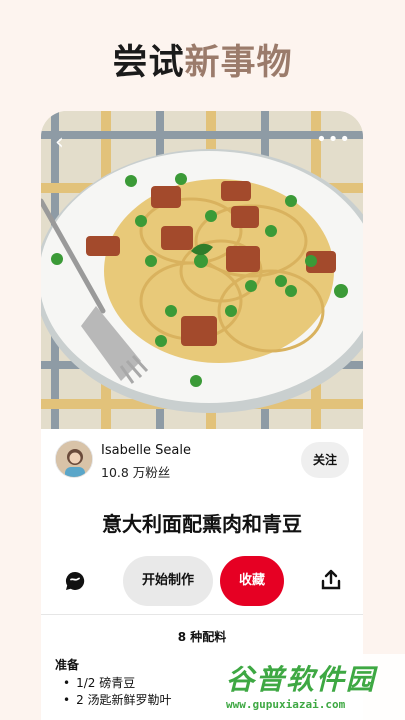 The image size is (405, 720). Describe the element at coordinates (202, 614) in the screenshot. I see `divider` at that location.